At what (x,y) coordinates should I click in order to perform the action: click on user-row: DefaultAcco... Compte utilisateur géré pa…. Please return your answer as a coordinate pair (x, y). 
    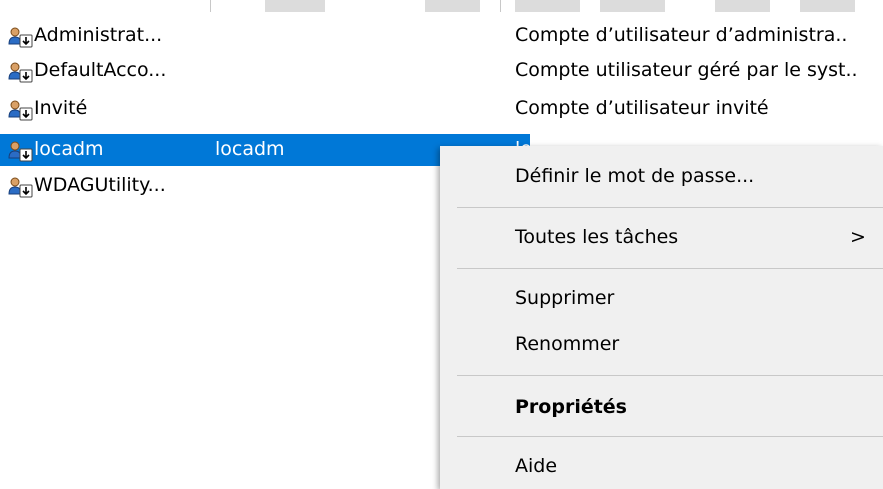
    Looking at the image, I should click on (441, 71).